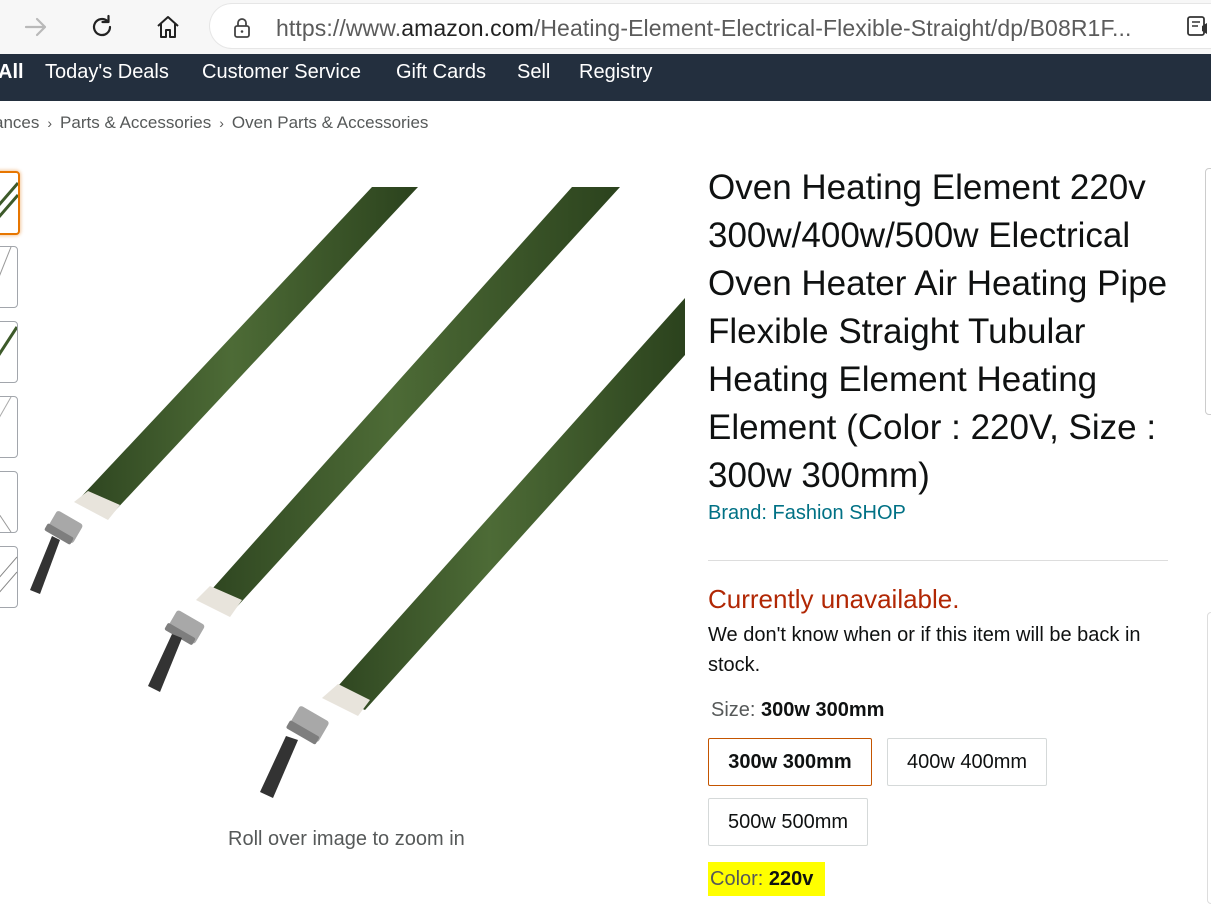 The height and width of the screenshot is (911, 1211). Describe the element at coordinates (1208, 291) in the screenshot. I see `buy-box-edge` at that location.